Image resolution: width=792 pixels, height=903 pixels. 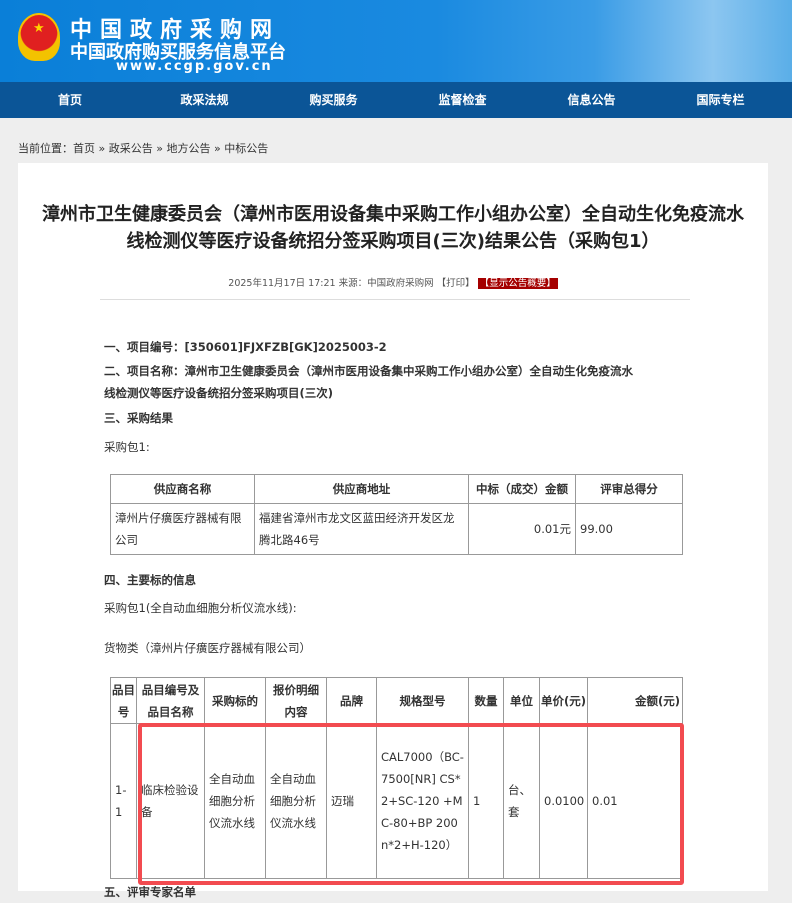 What do you see at coordinates (517, 283) in the screenshot?
I see `show-summary-button: 【显示公告概要】` at bounding box center [517, 283].